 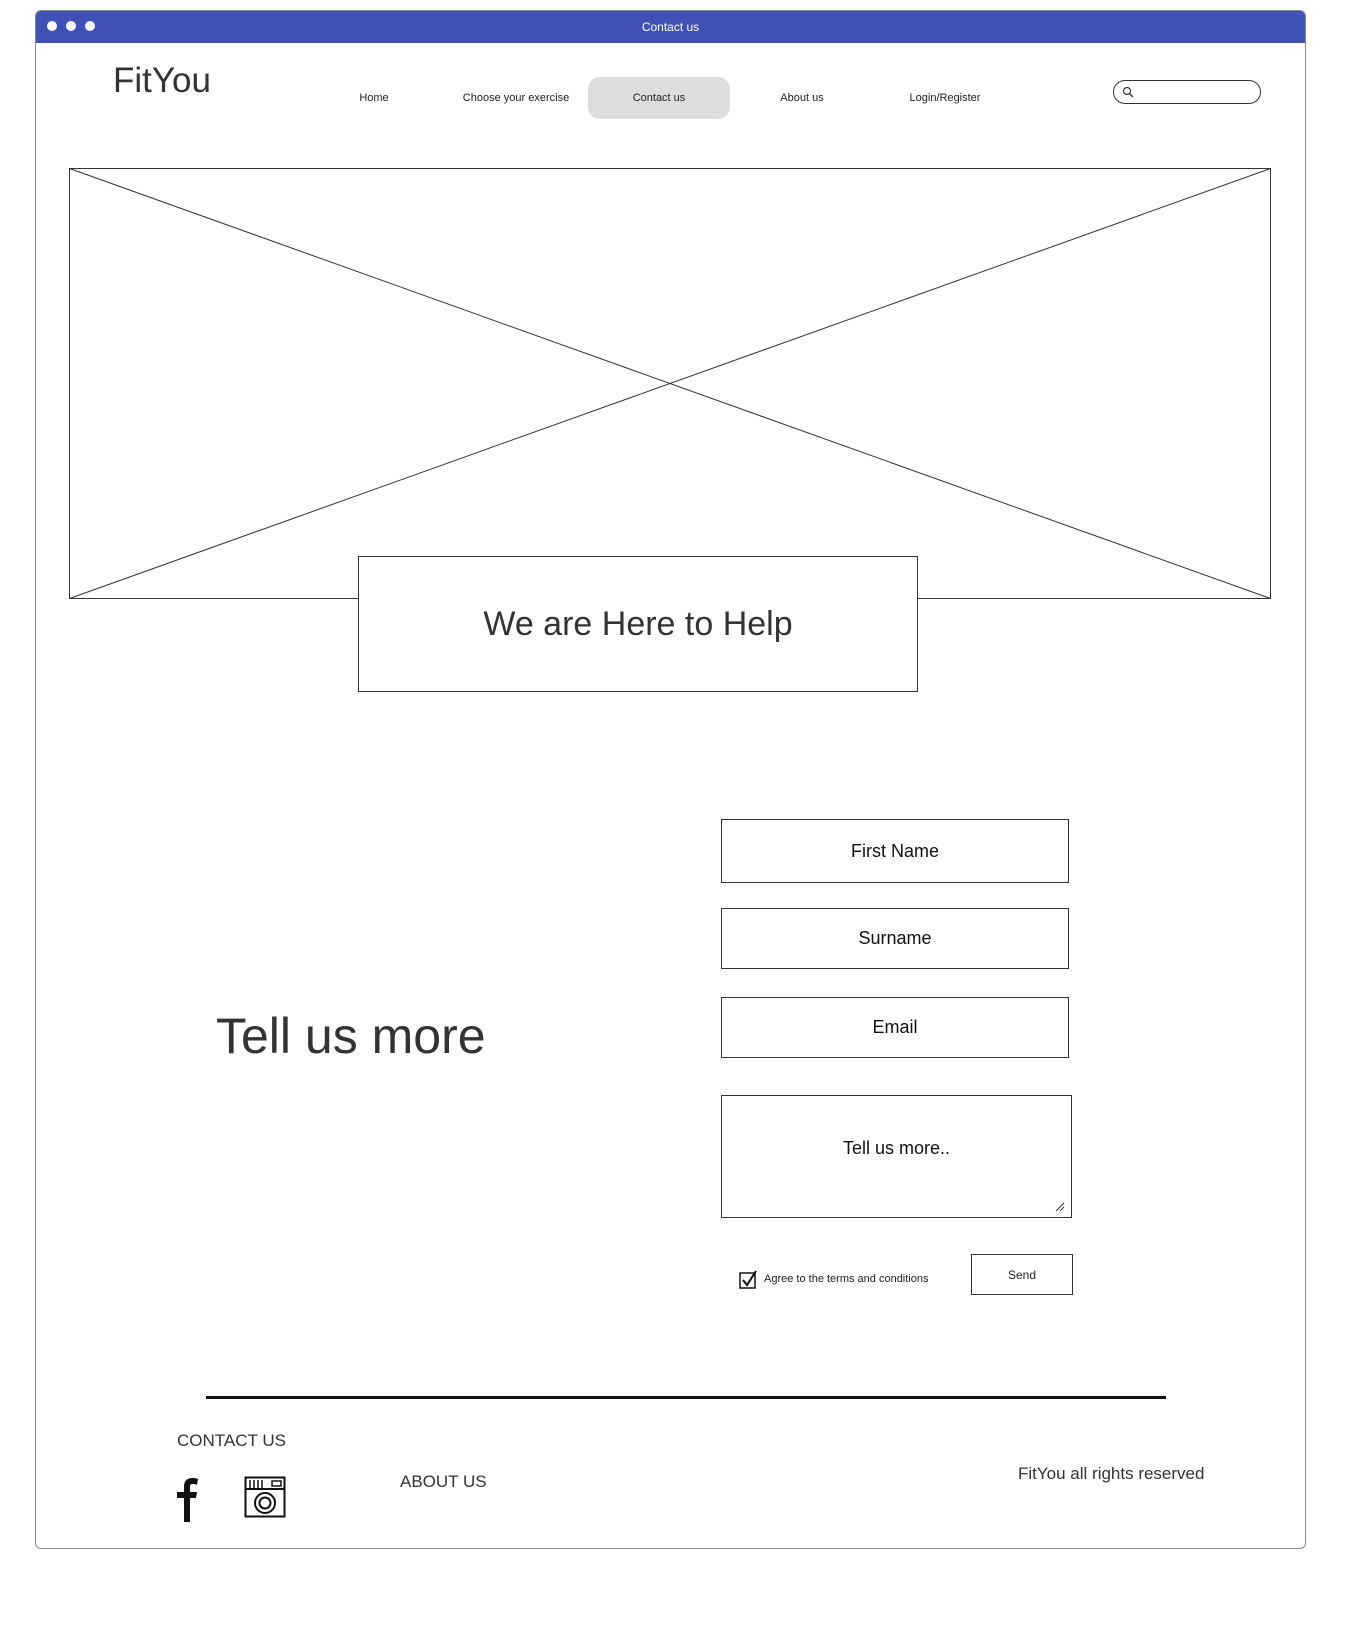 I want to click on first-name-field: First Name, so click(x=895, y=851).